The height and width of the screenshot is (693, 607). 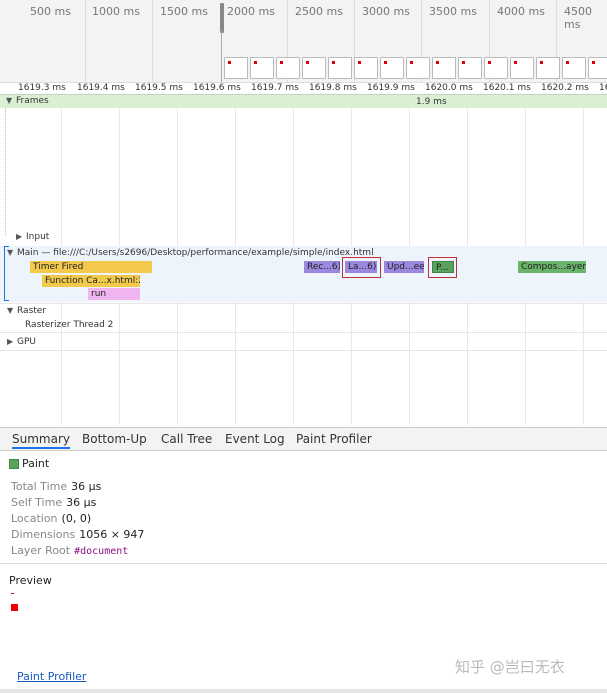 What do you see at coordinates (222, 18) in the screenshot?
I see `overview-selection-handle` at bounding box center [222, 18].